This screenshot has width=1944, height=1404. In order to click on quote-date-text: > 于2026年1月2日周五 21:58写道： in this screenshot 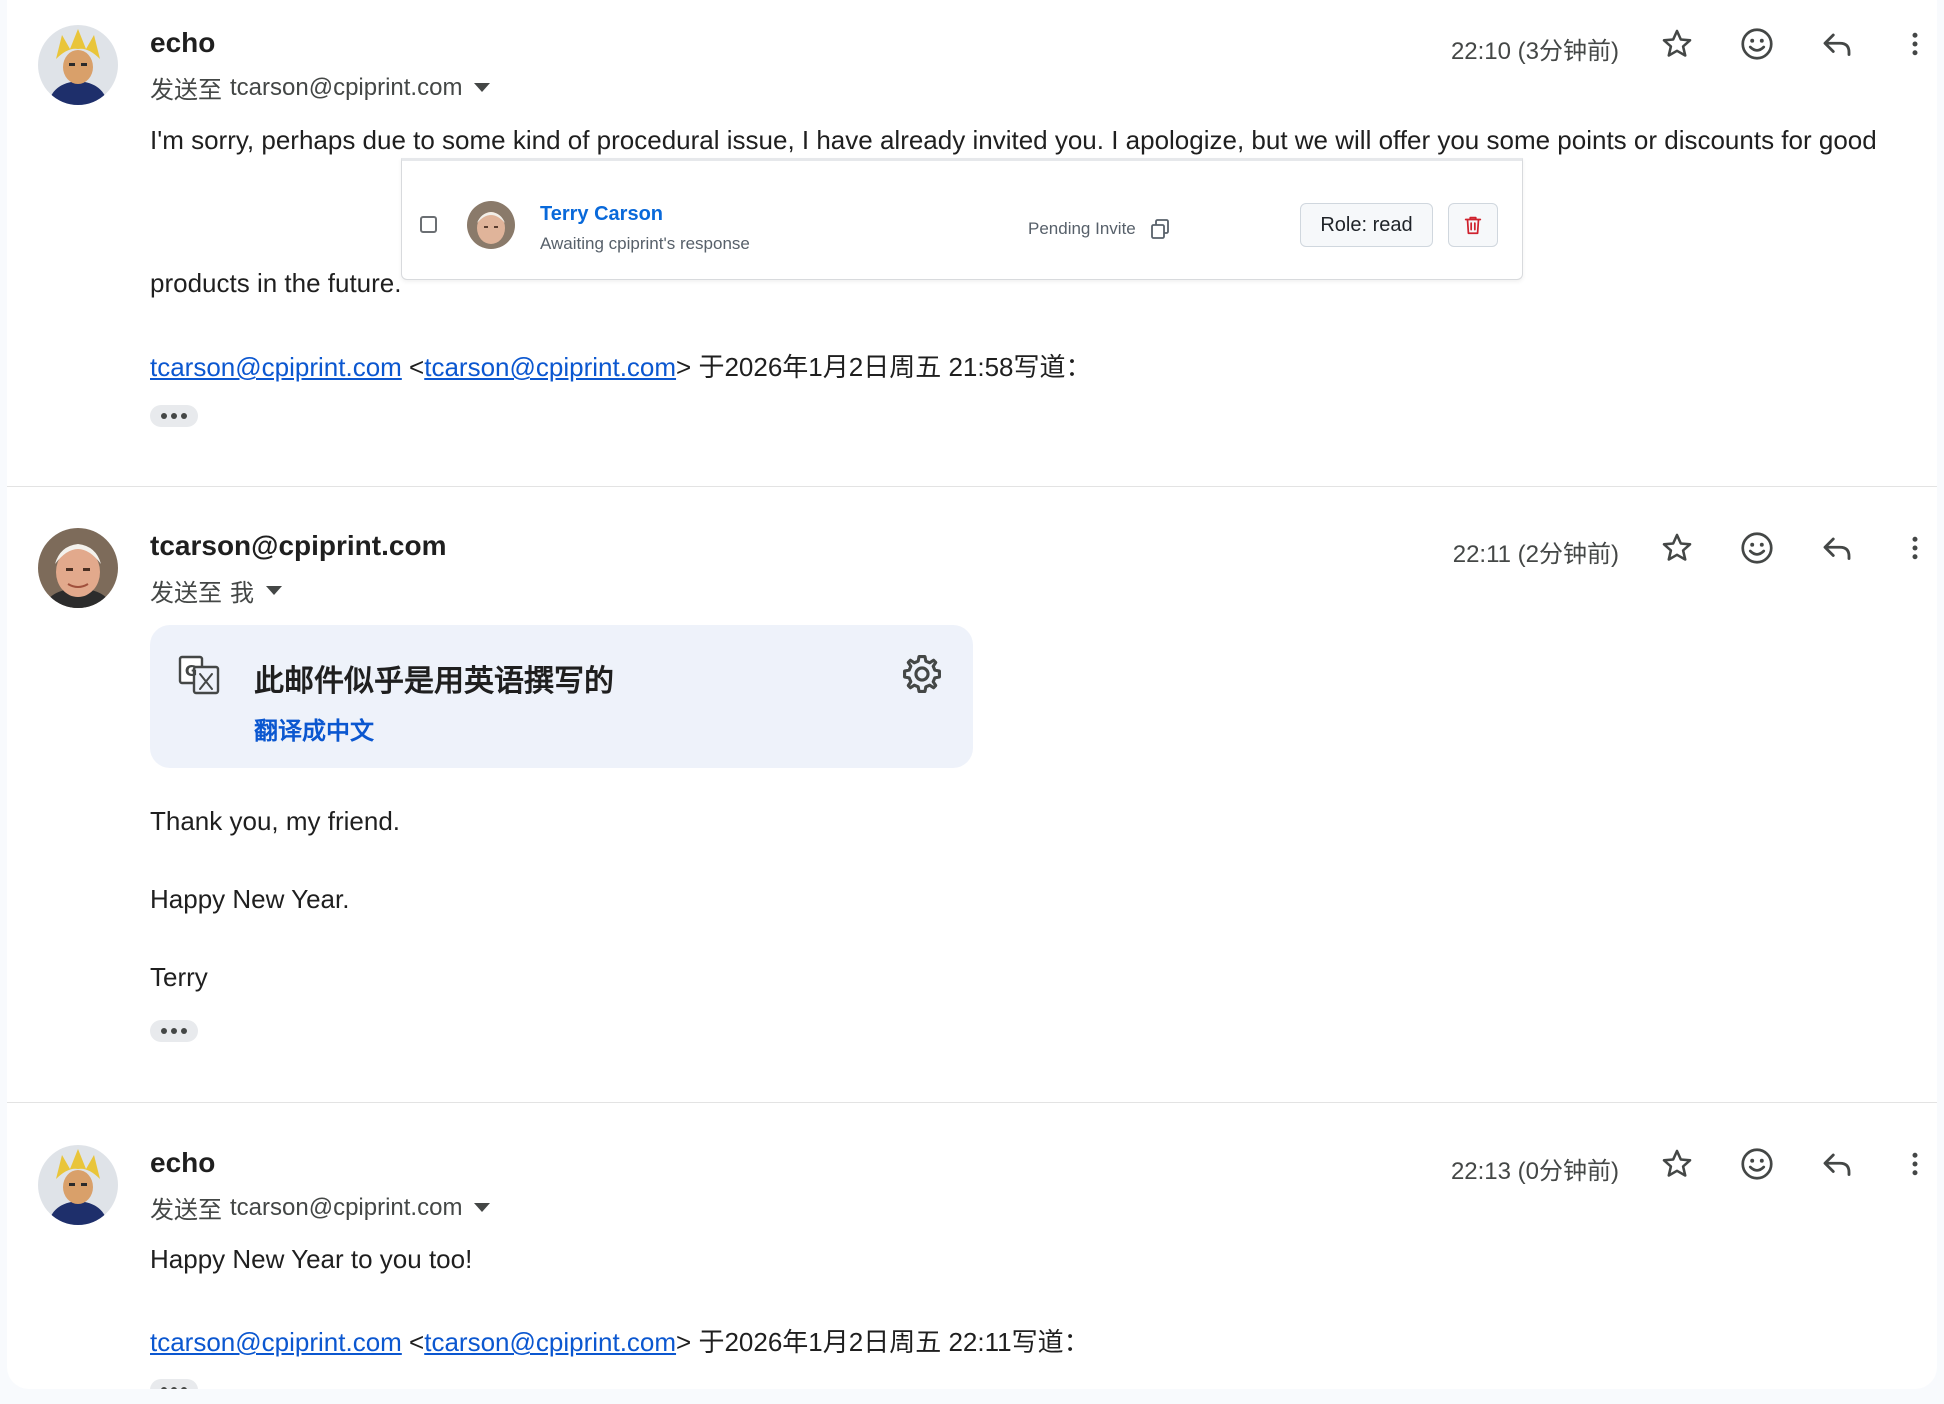, I will do `click(884, 367)`.